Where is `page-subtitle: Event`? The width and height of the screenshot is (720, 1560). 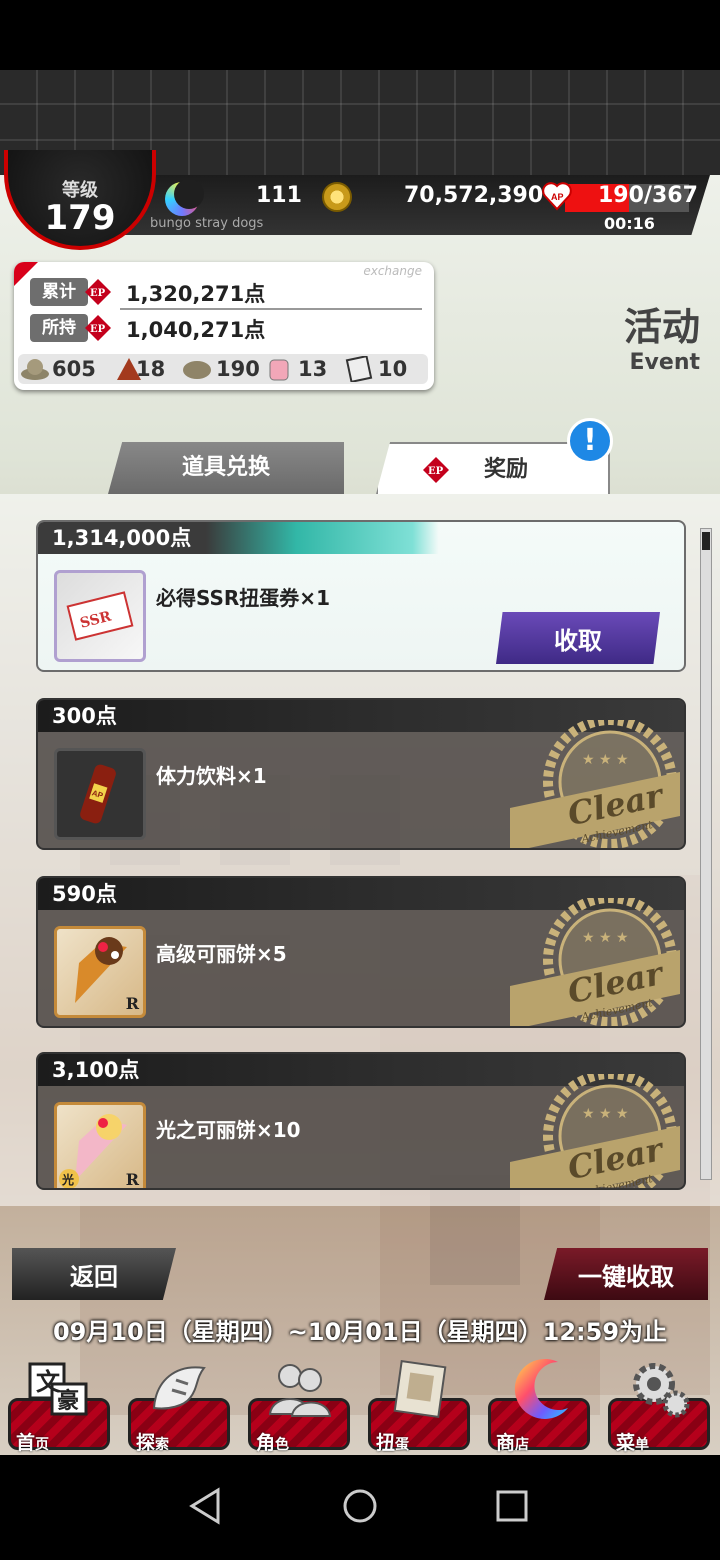
page-subtitle: Event is located at coordinates (664, 362).